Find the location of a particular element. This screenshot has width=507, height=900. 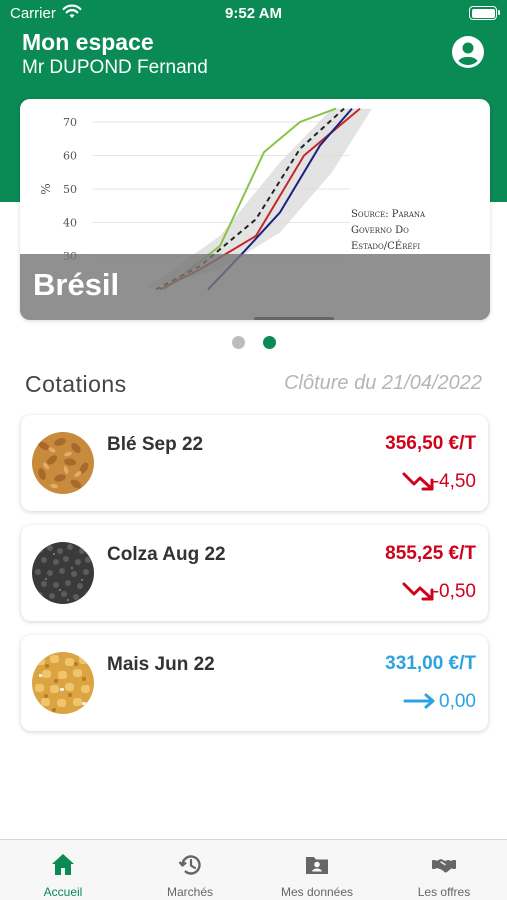

tab-accueil: Accueil is located at coordinates (63, 870).